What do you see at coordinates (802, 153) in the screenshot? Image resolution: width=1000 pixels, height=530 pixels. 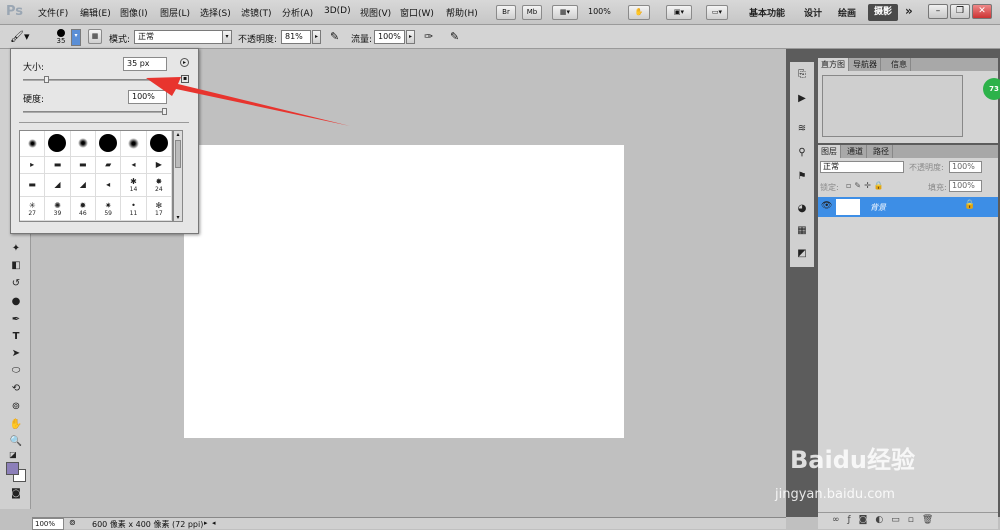 I see `clone-source-panel-icon: ⚲` at bounding box center [802, 153].